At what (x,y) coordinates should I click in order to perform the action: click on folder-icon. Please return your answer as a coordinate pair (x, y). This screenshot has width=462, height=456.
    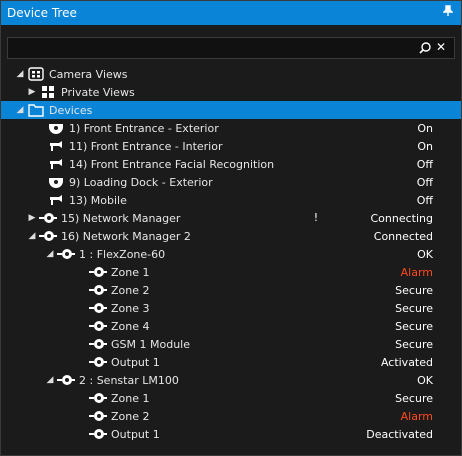
    Looking at the image, I should click on (36, 110).